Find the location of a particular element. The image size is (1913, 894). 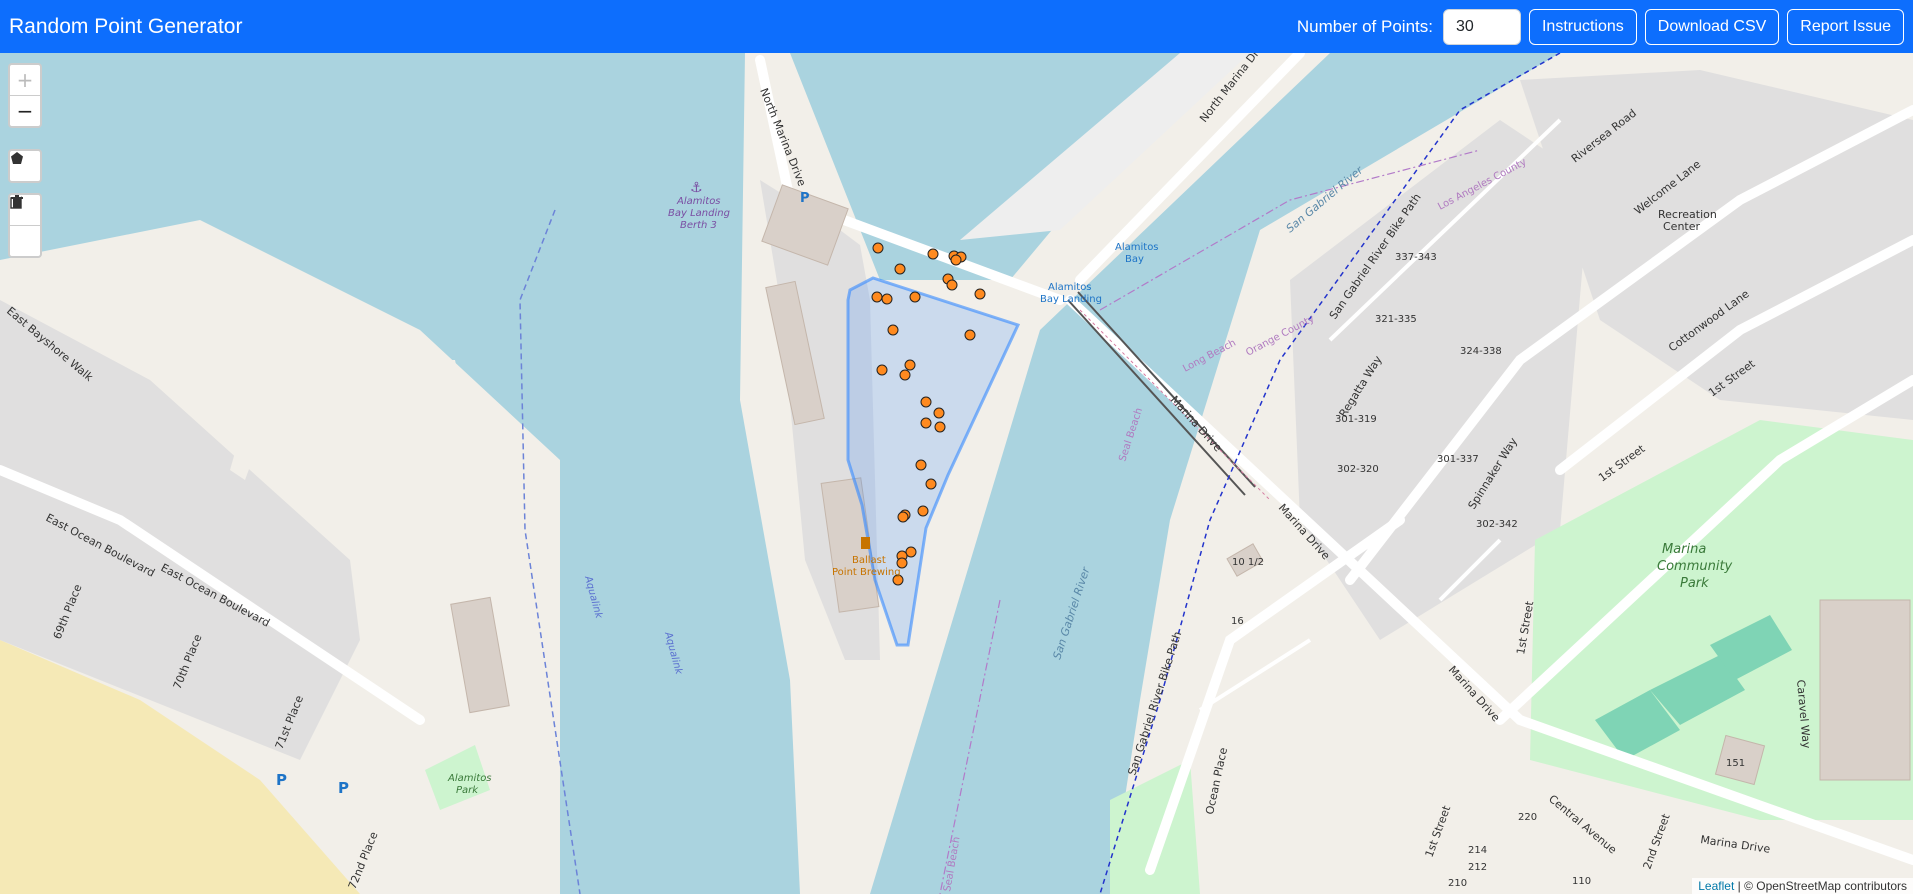

draw-polygon-button is located at coordinates (25, 166).